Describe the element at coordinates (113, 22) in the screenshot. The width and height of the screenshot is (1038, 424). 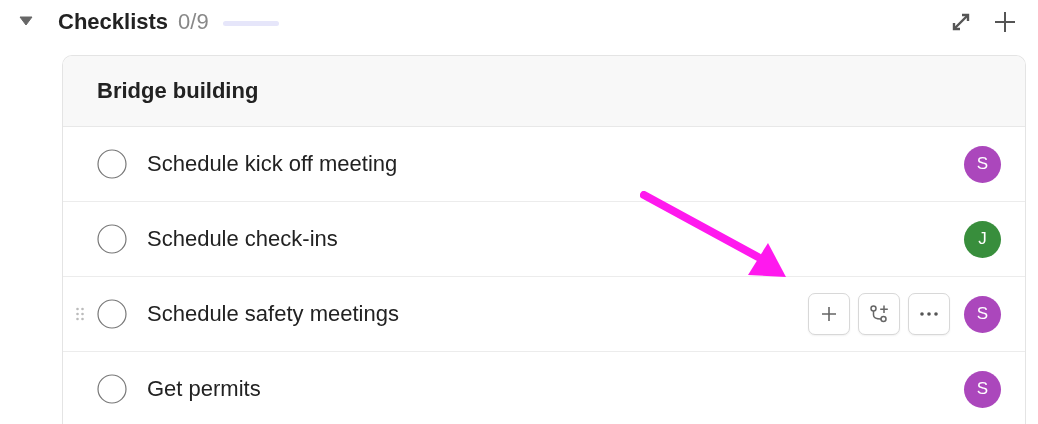
I see `section-title: Checklists` at that location.